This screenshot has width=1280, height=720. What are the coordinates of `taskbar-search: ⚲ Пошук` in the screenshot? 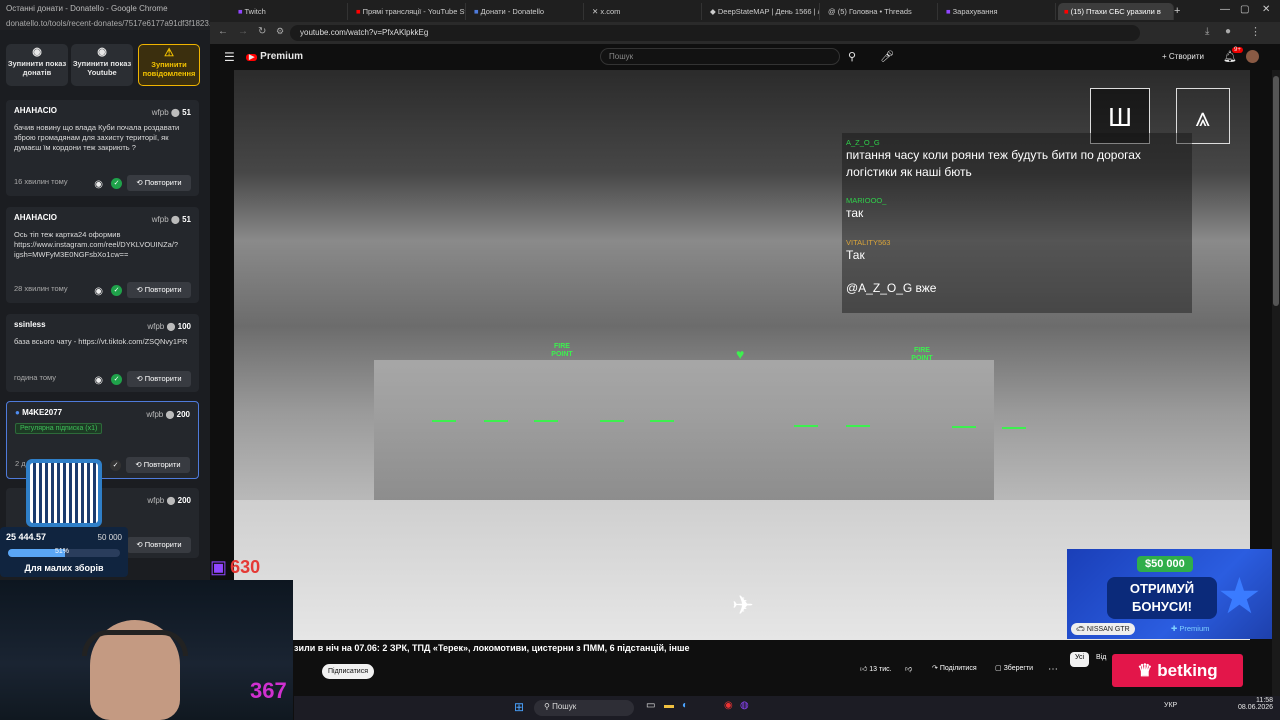 It's located at (584, 708).